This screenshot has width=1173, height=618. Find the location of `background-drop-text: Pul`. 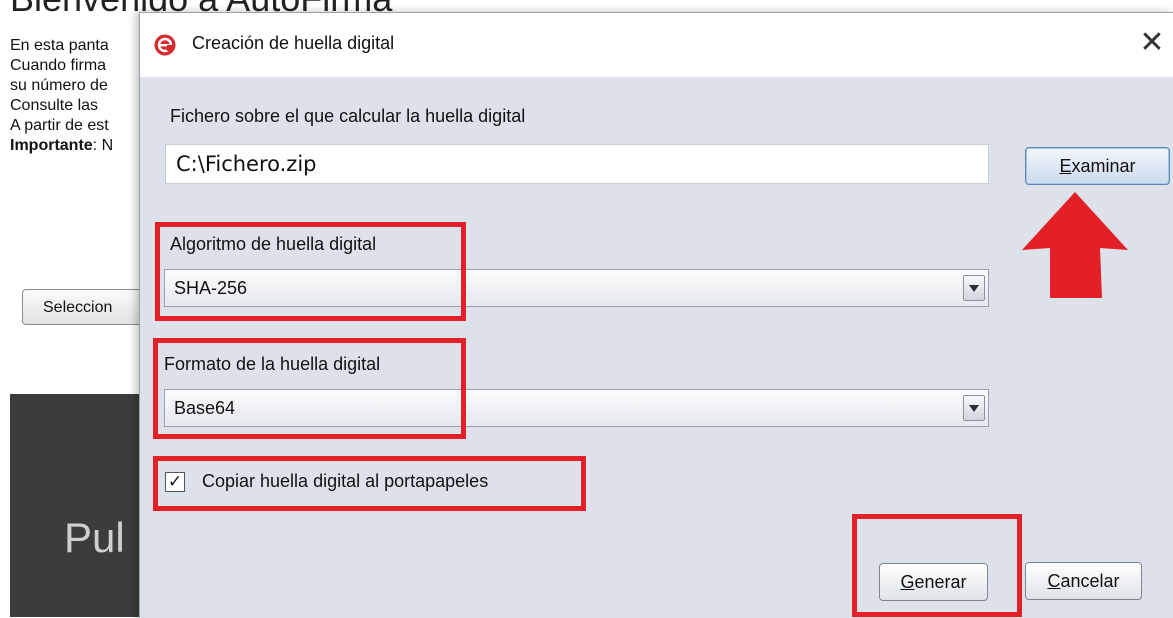

background-drop-text: Pul is located at coordinates (94, 537).